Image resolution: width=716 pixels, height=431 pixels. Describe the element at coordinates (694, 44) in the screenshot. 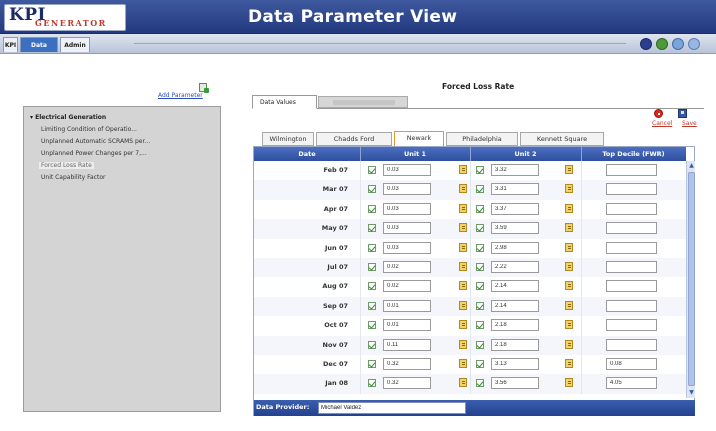

I see `logout-icon` at that location.